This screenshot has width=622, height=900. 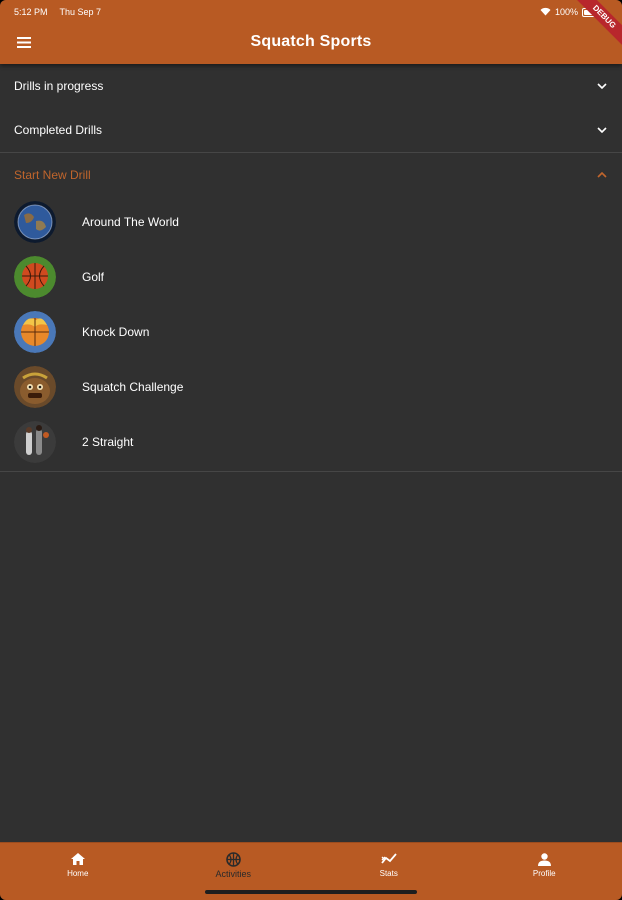 What do you see at coordinates (311, 130) in the screenshot?
I see `panel-completed-drills: Completed Drills` at bounding box center [311, 130].